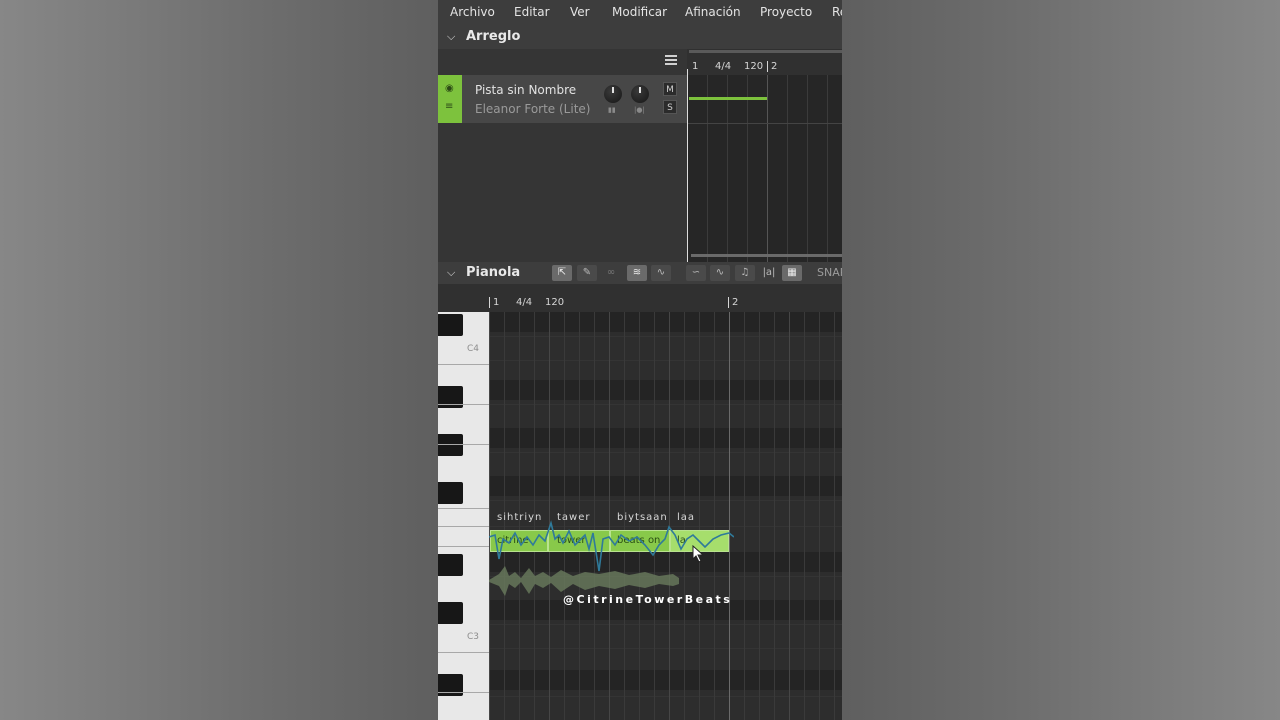 The height and width of the screenshot is (720, 1280). Describe the element at coordinates (745, 273) in the screenshot. I see `audio-wave-icon: ♫` at that location.